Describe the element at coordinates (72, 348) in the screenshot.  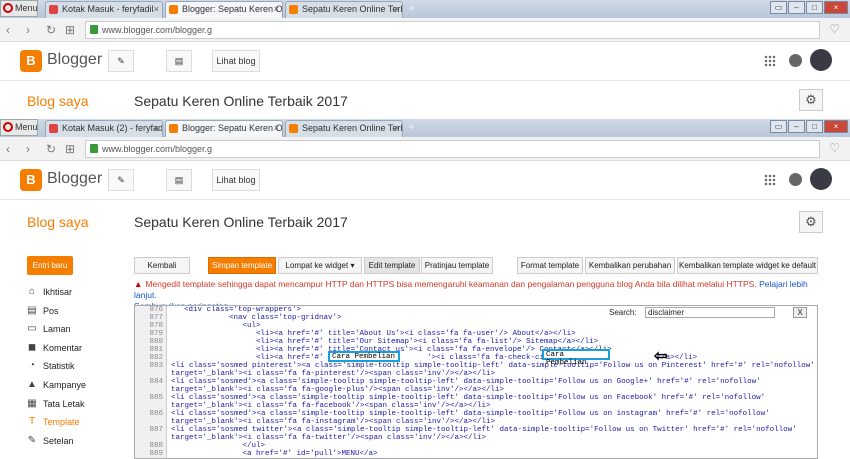
I see `sidebar-item-comments: ◼ Komentar` at that location.